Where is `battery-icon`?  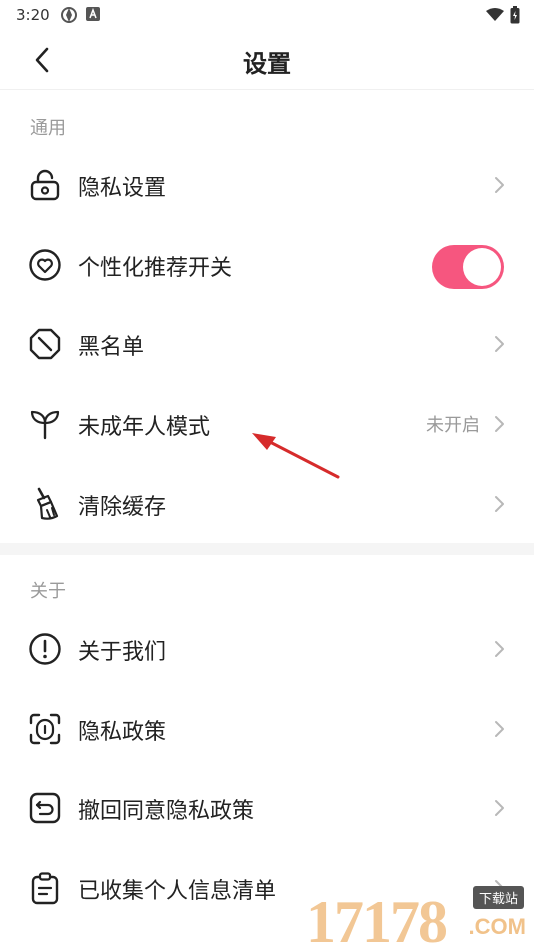 battery-icon is located at coordinates (515, 15).